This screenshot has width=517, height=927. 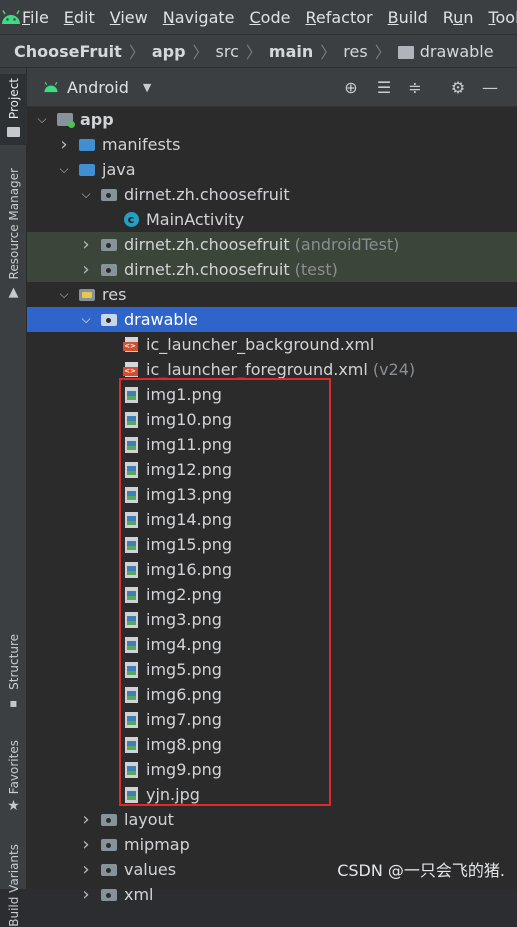 What do you see at coordinates (355, 51) in the screenshot?
I see `breadcrumb-item: res` at bounding box center [355, 51].